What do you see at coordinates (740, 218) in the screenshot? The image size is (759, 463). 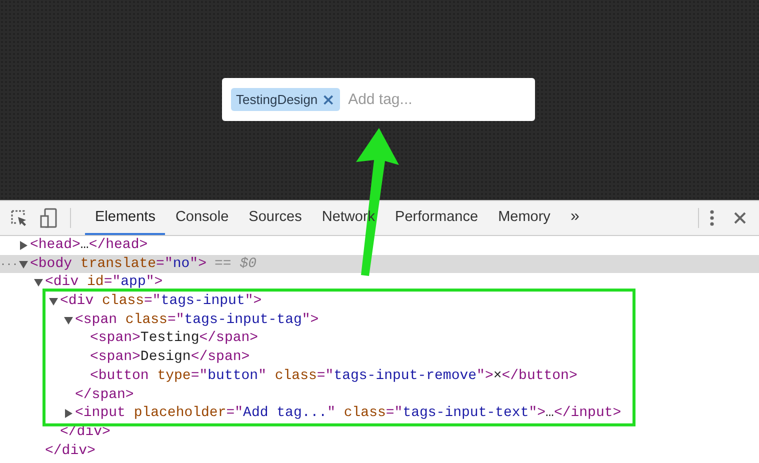 I see `close-icon` at bounding box center [740, 218].